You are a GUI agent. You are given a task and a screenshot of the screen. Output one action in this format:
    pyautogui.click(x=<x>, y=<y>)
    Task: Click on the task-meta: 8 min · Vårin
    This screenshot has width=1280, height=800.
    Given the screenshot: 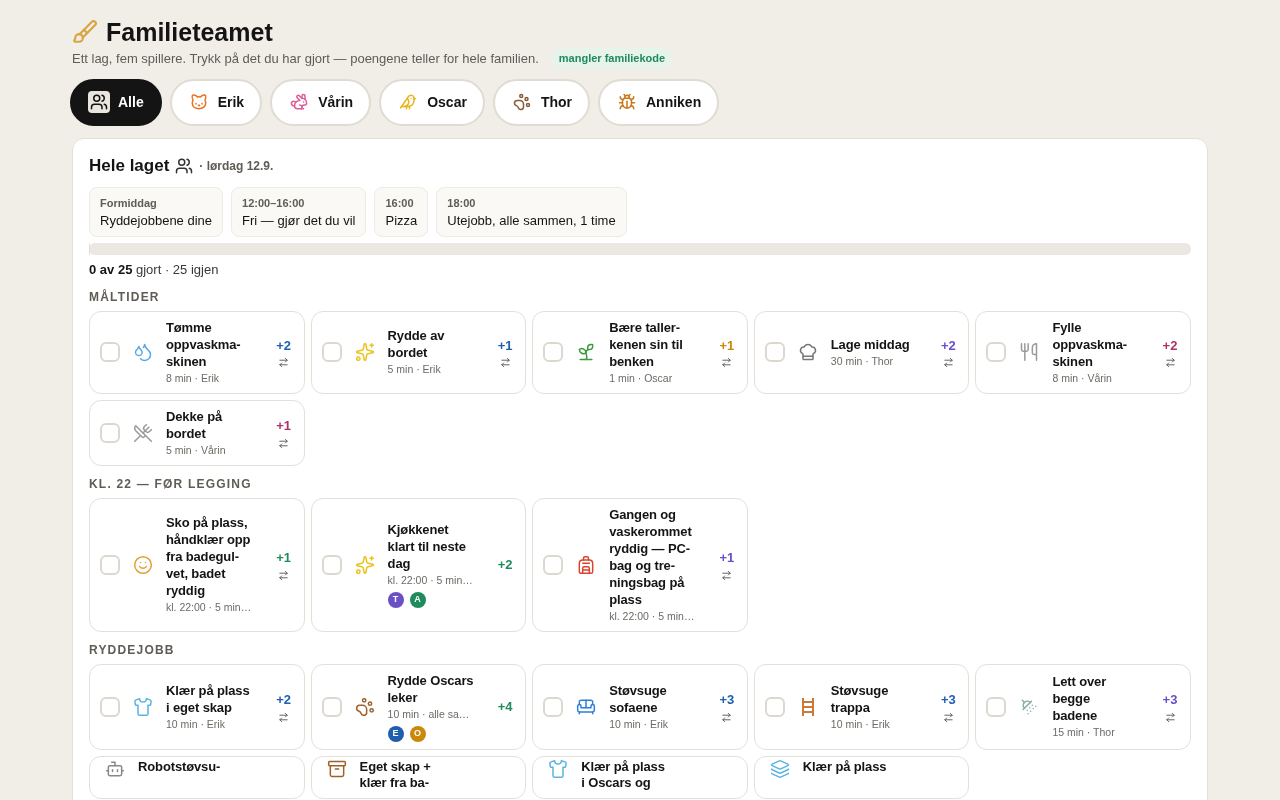 What is the action you would take?
    pyautogui.click(x=1082, y=378)
    